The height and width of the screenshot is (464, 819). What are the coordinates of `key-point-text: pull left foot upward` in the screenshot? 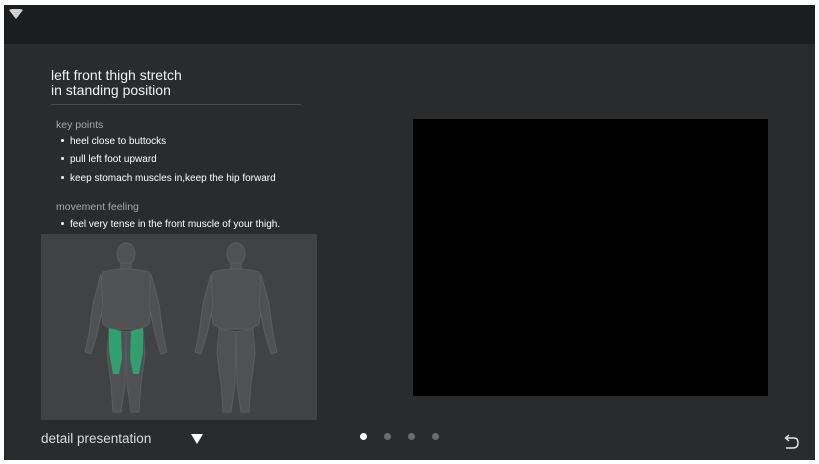 It's located at (113, 159).